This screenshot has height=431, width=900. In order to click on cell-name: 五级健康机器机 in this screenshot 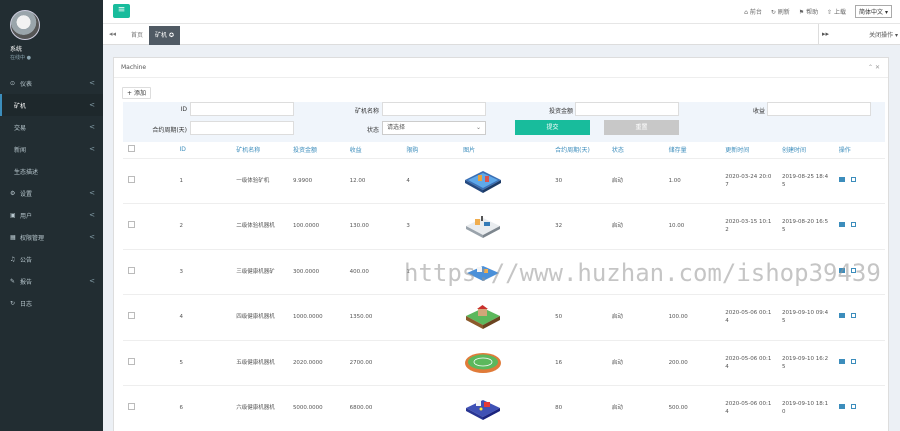, I will do `click(261, 363)`.